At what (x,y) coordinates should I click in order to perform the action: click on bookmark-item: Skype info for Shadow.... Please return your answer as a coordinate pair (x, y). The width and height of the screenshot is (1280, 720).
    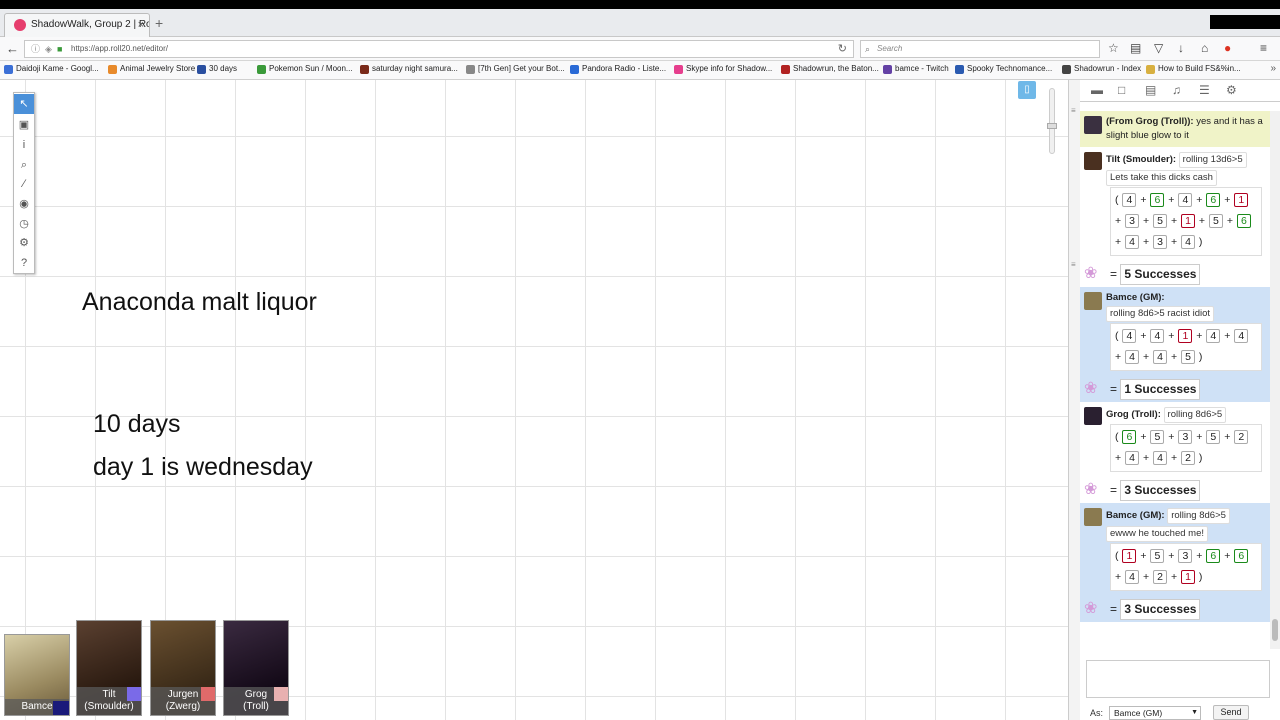
    Looking at the image, I should click on (723, 69).